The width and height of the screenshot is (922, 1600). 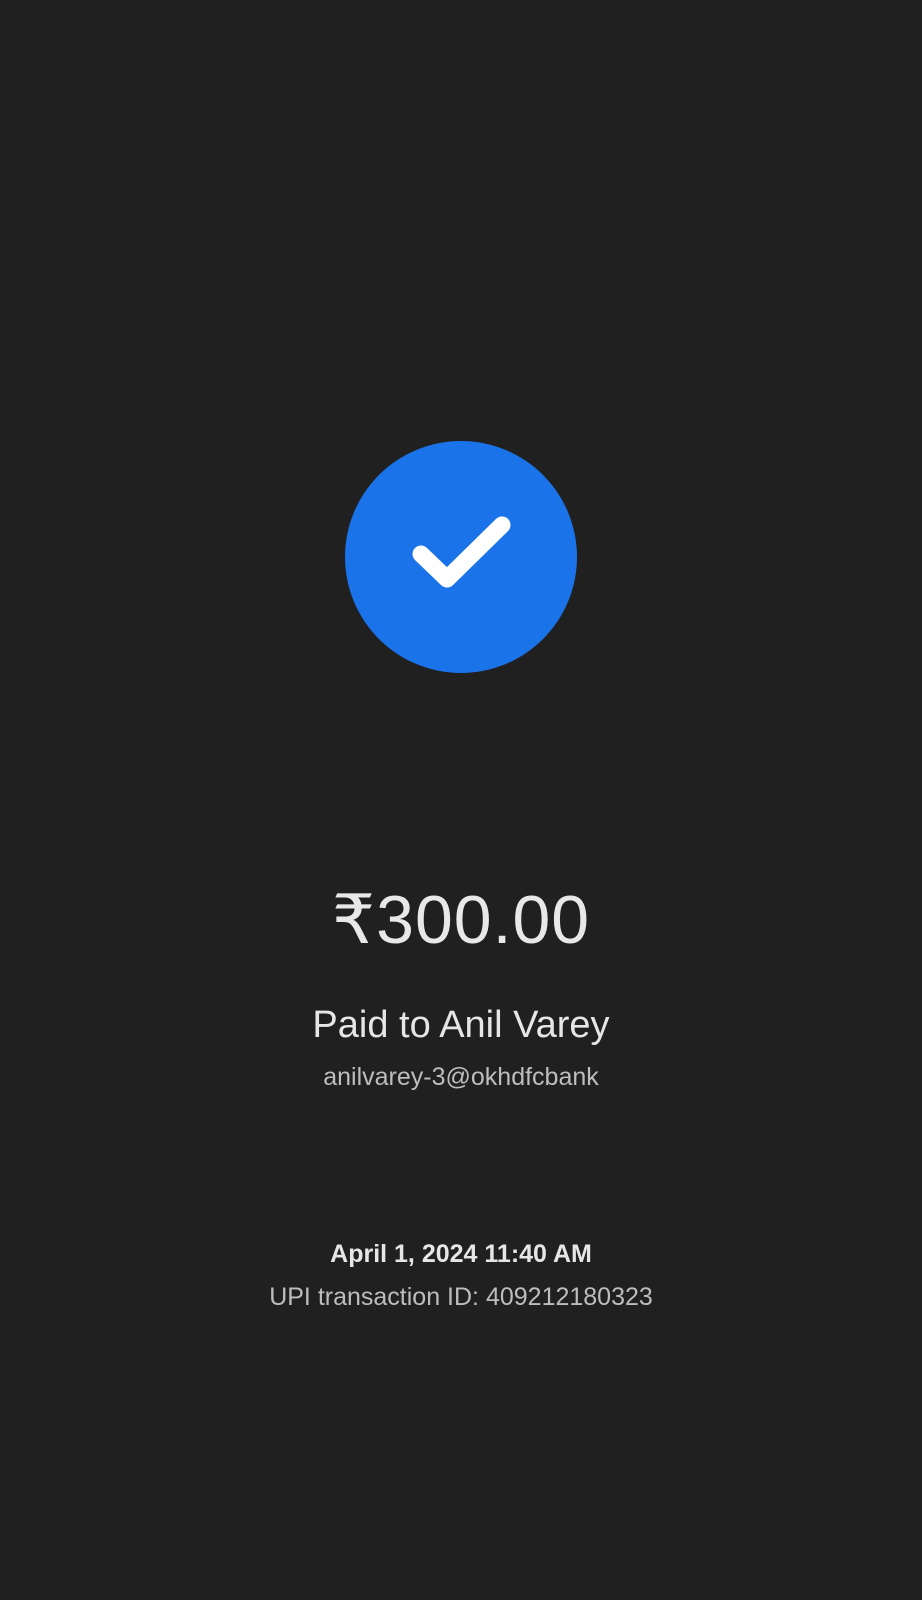 What do you see at coordinates (461, 1077) in the screenshot?
I see `payee-upi-id: anilvarey-3@okhdfcbank` at bounding box center [461, 1077].